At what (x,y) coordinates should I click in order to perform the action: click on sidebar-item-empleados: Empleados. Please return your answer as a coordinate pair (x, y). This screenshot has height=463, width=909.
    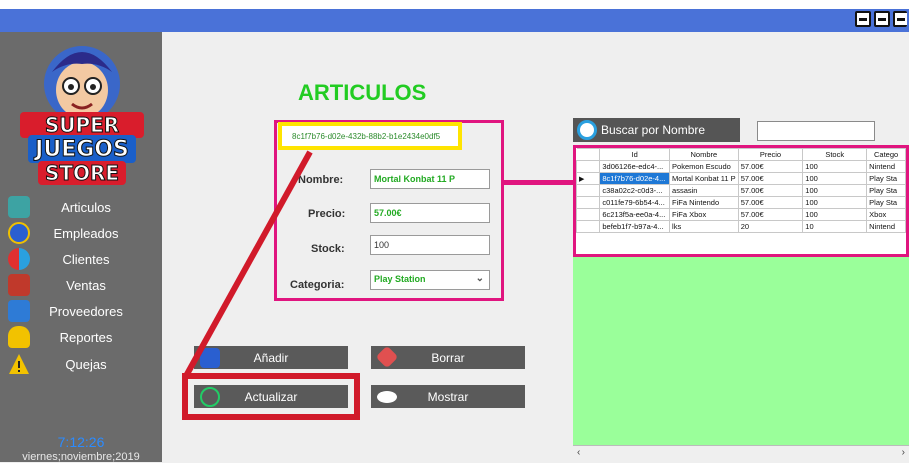
    Looking at the image, I should click on (81, 233).